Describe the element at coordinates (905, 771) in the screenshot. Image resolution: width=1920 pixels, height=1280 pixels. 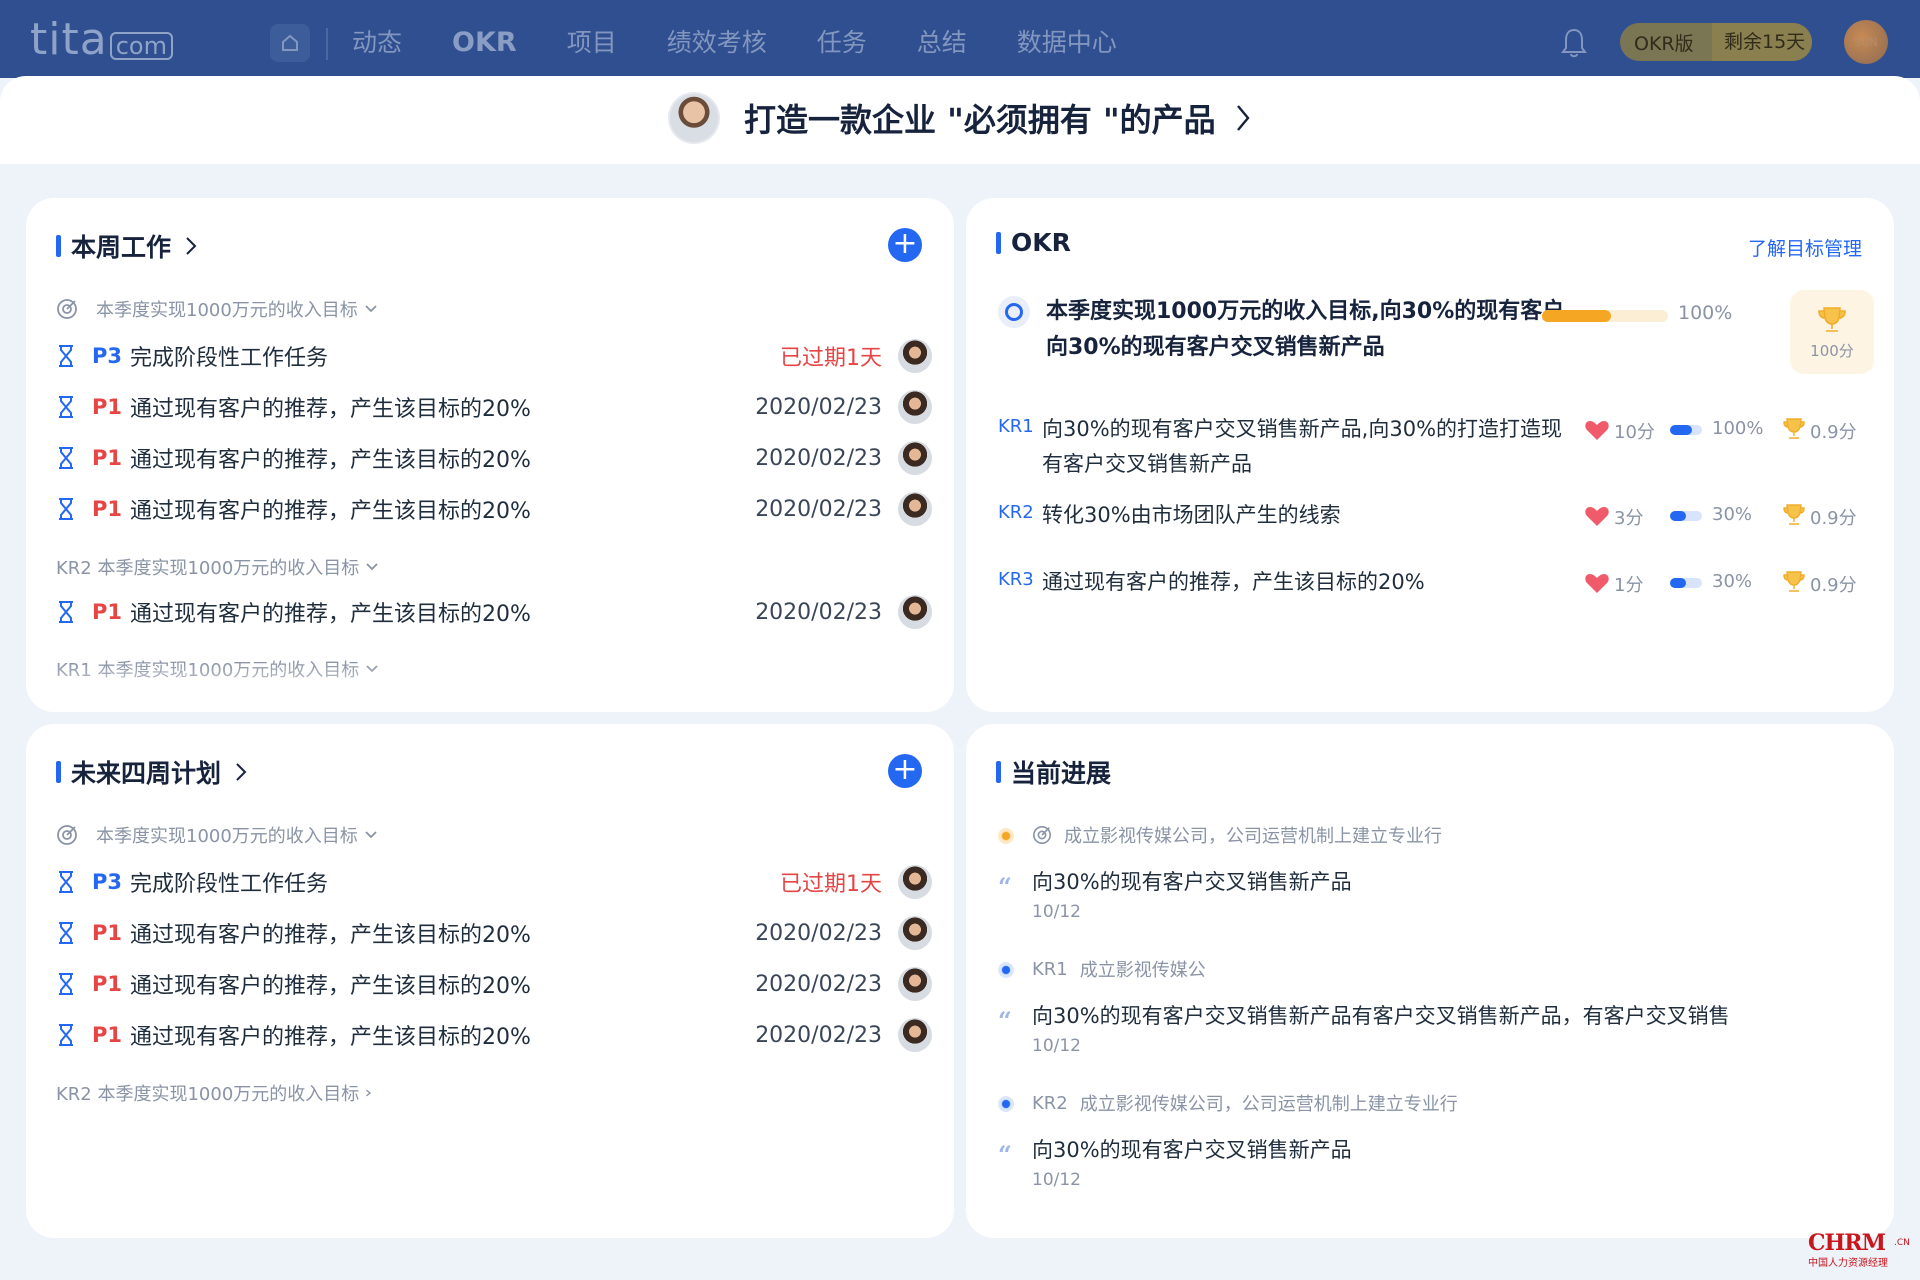
I see `add-plan-button: +` at that location.